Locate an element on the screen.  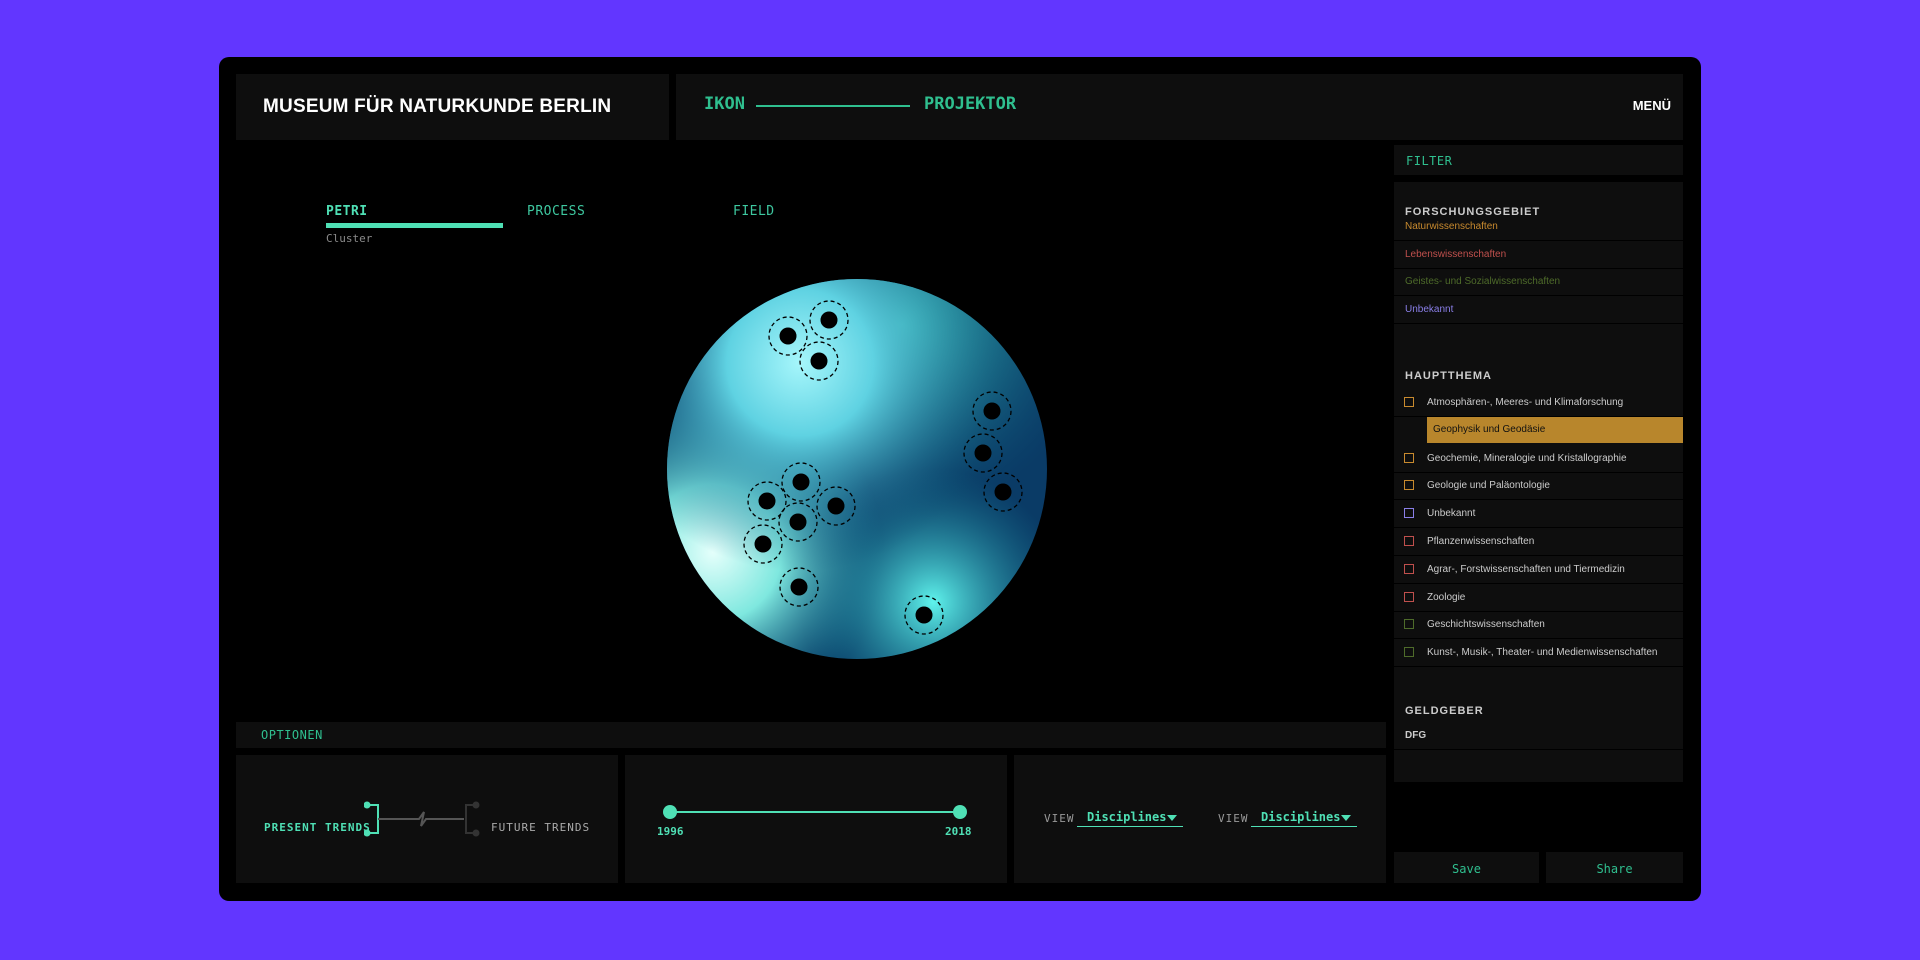
forschungsgebiet-item-label: Unbekannt is located at coordinates (1429, 309).